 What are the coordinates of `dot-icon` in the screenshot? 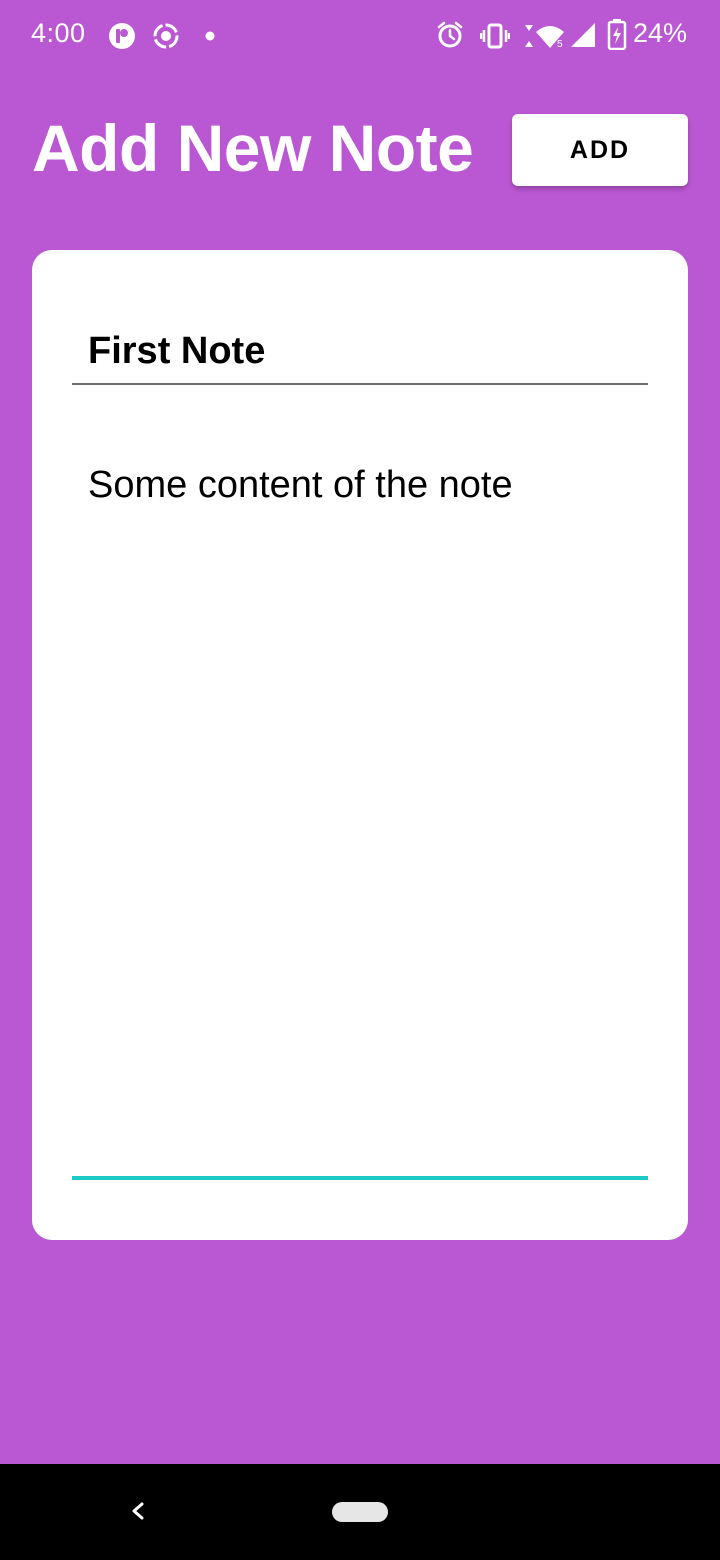 It's located at (210, 36).